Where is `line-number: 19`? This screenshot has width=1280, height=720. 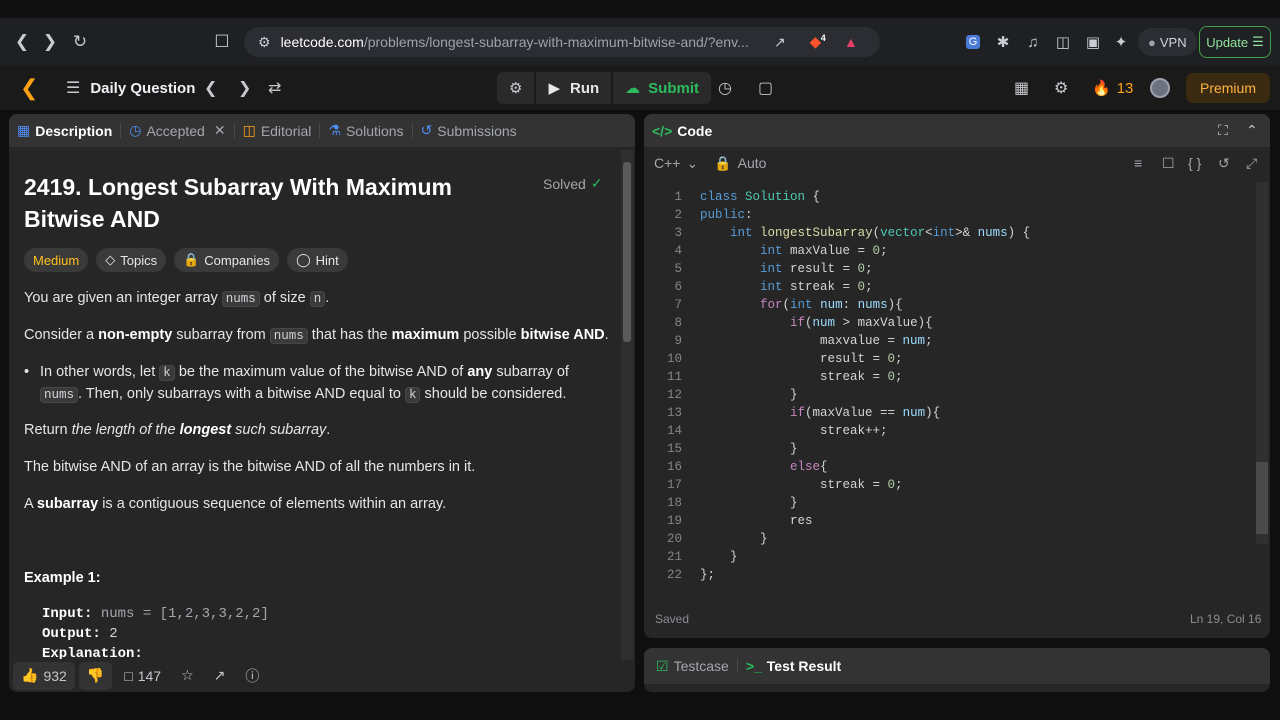
line-number: 19 is located at coordinates (674, 521).